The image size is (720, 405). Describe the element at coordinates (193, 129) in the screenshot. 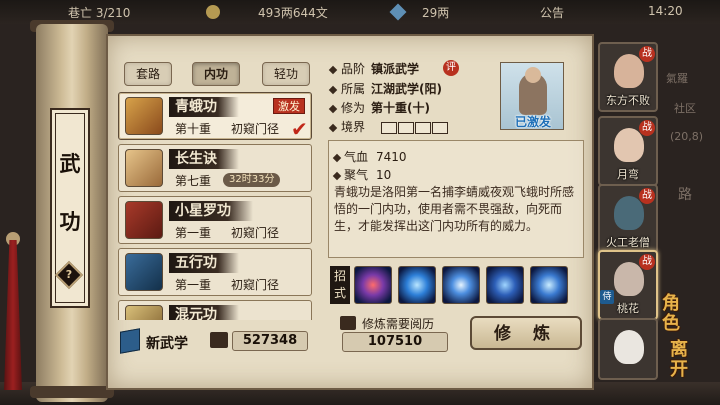

I see `skill-level: 第十重` at that location.